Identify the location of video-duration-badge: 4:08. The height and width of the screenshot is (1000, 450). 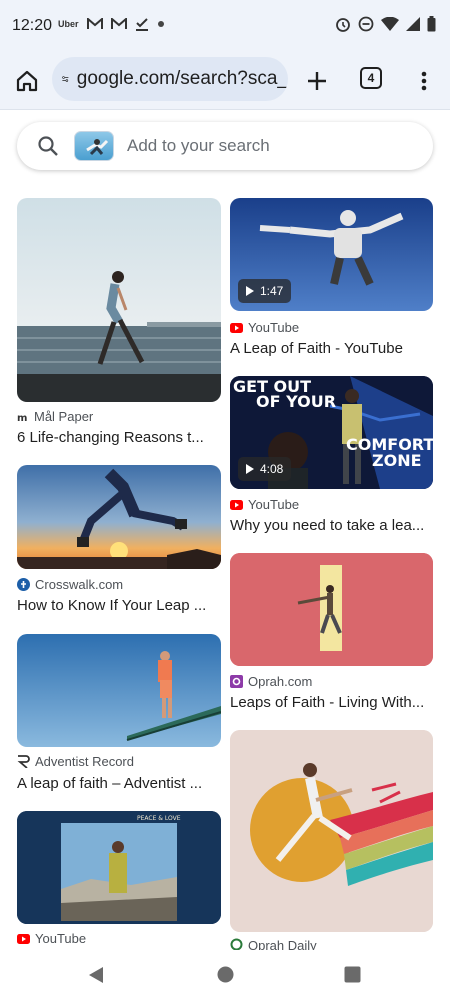
(265, 469).